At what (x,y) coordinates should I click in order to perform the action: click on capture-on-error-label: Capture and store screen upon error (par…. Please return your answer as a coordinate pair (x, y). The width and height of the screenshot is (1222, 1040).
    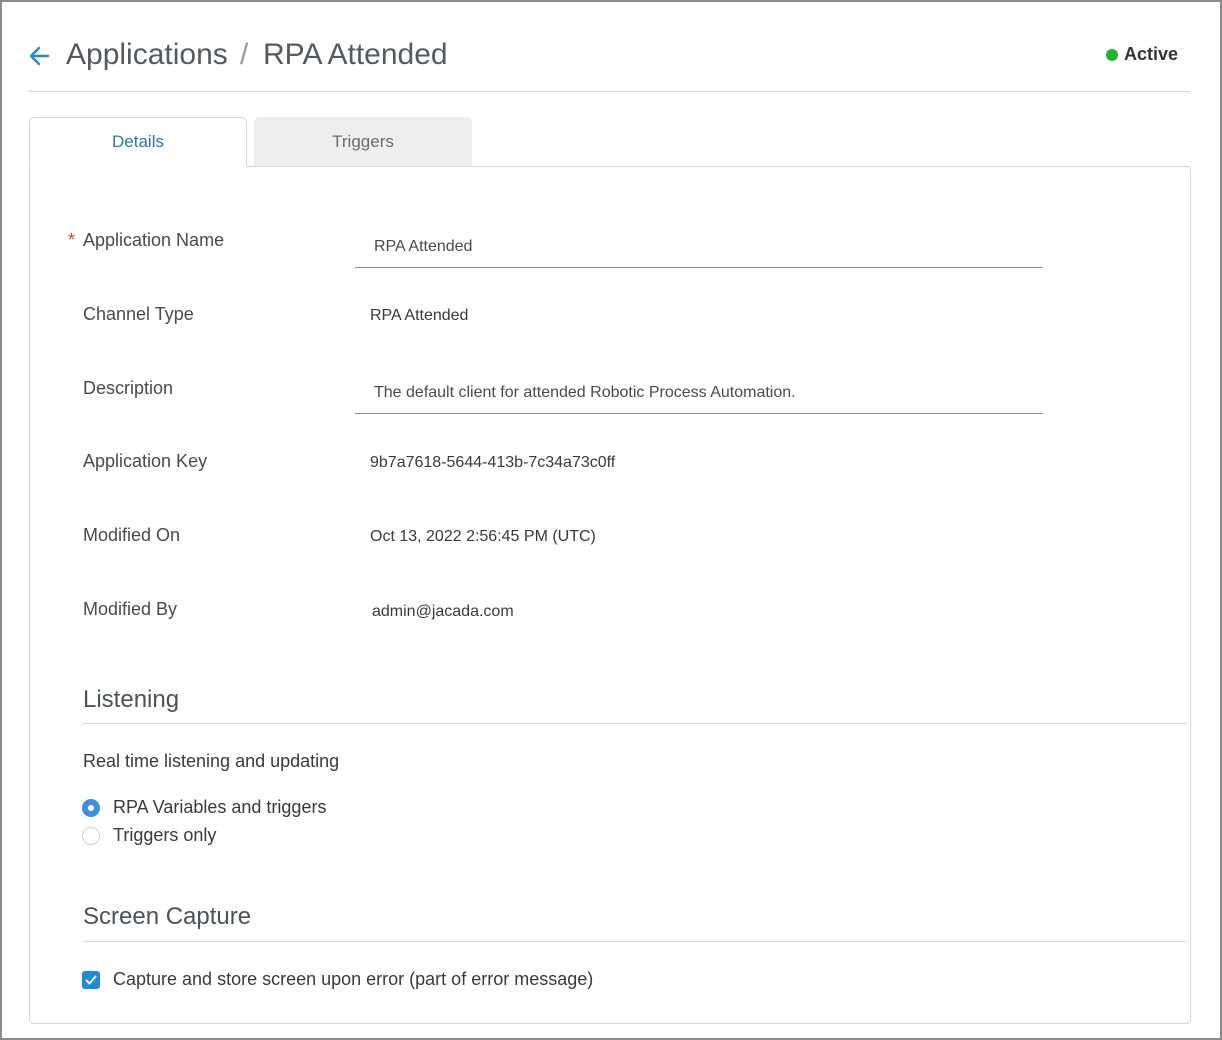
    Looking at the image, I should click on (353, 979).